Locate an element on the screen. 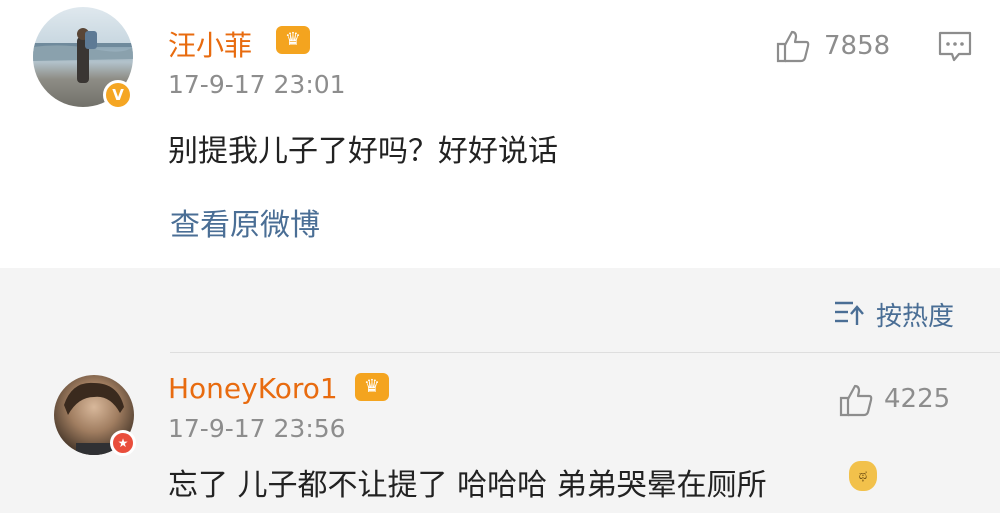 This screenshot has width=1000, height=513. verified-v-icon: V is located at coordinates (118, 95).